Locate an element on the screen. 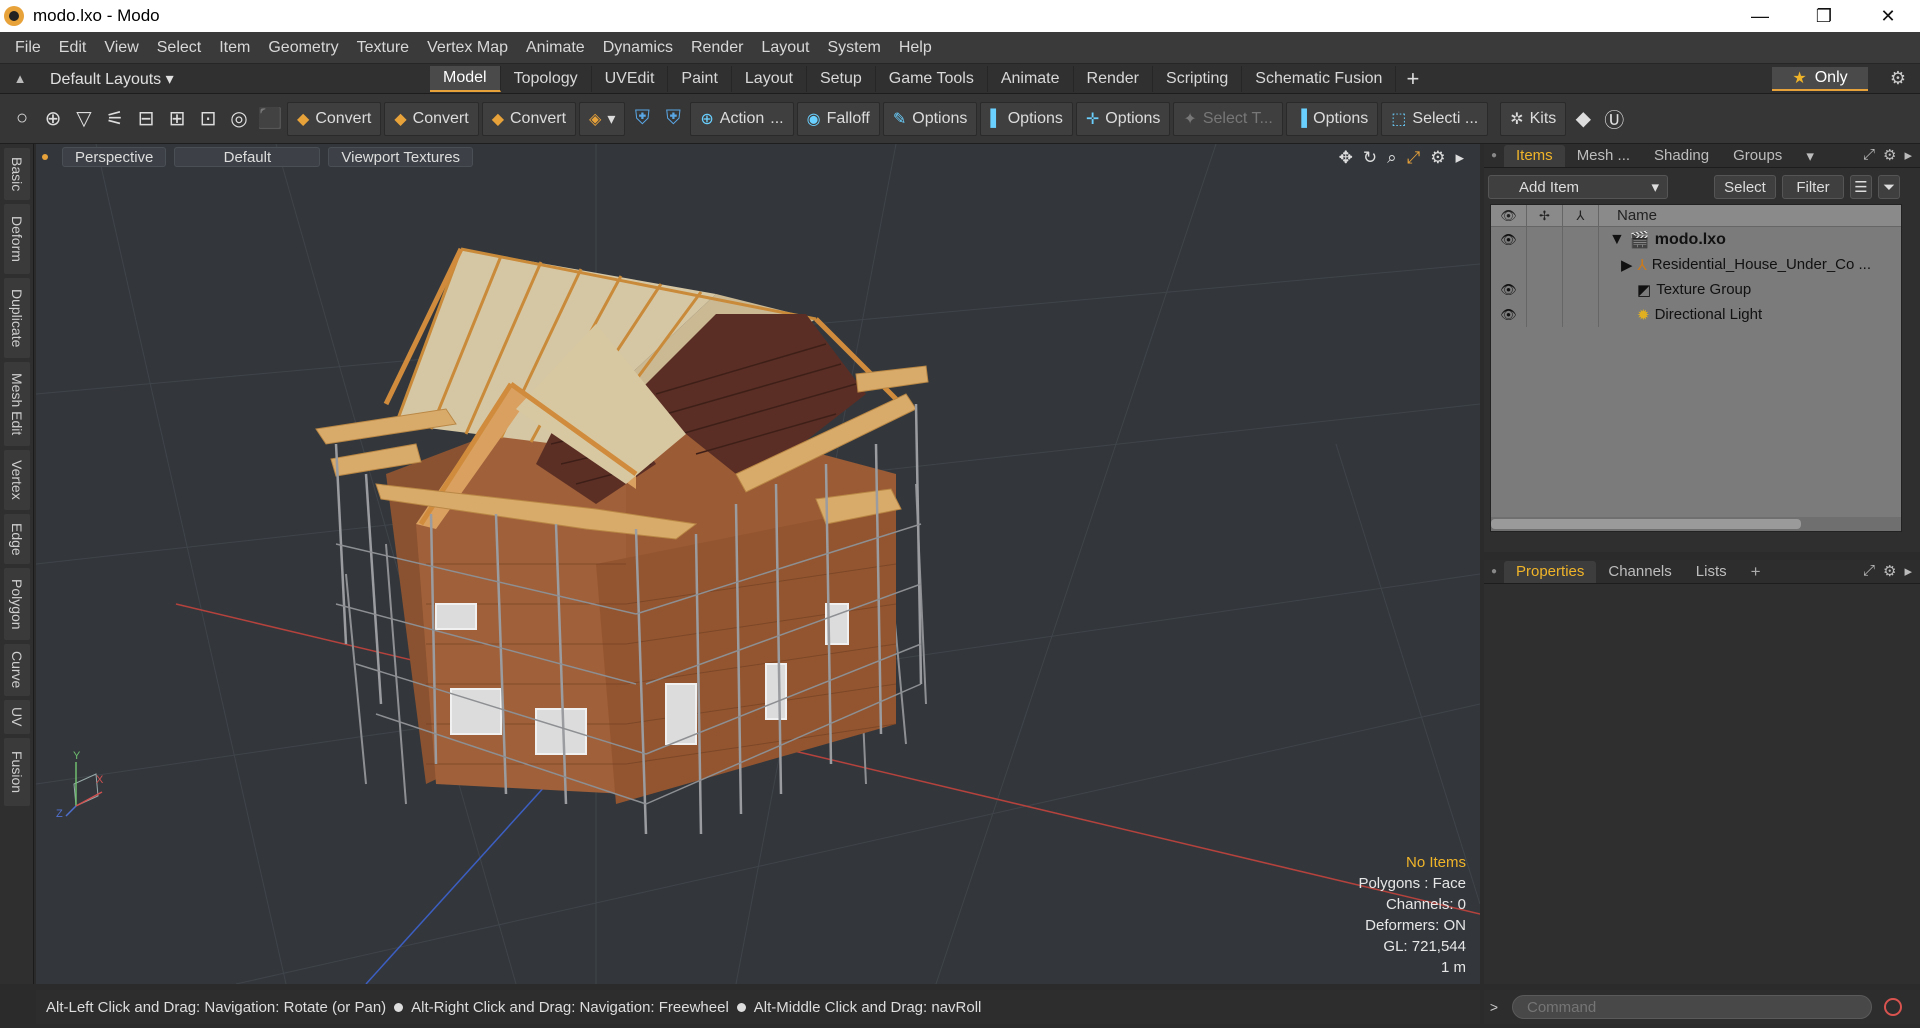  viewport-gear-icon: ⚙ is located at coordinates (1437, 158).